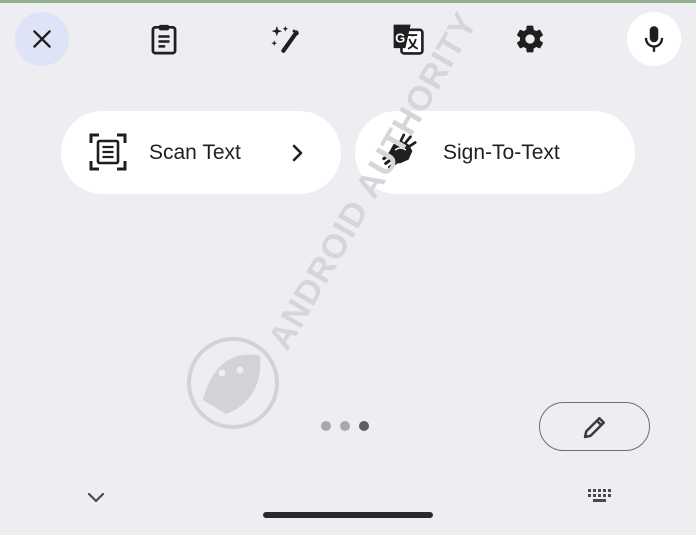 Image resolution: width=696 pixels, height=535 pixels. What do you see at coordinates (297, 153) in the screenshot?
I see `chevron-right-icon` at bounding box center [297, 153].